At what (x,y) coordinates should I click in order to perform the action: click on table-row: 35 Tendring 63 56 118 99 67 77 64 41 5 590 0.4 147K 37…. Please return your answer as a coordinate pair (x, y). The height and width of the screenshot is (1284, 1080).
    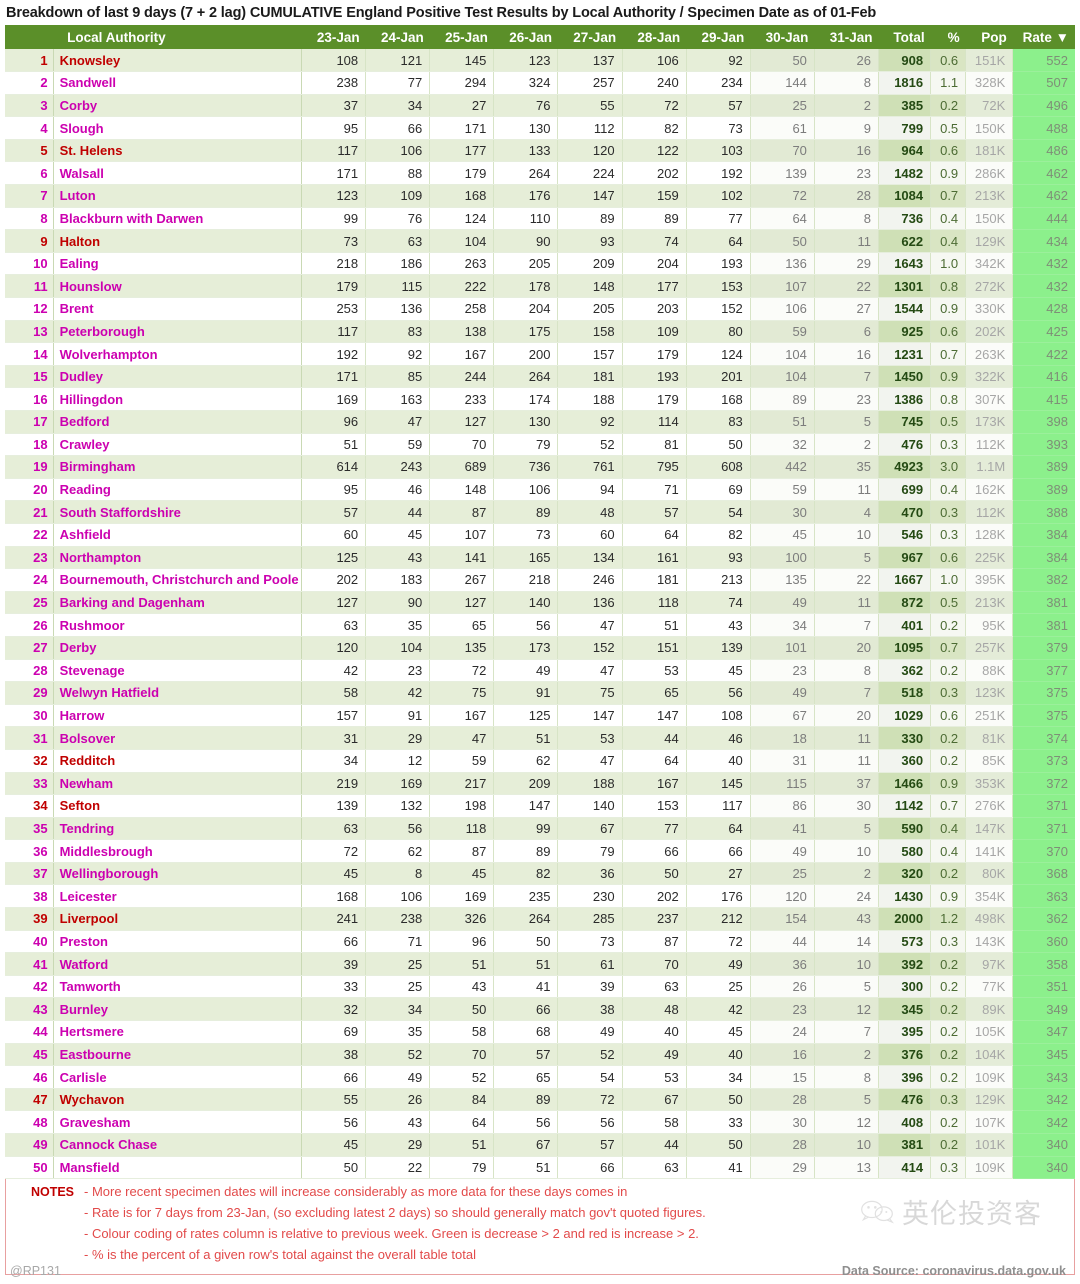
    Looking at the image, I should click on (540, 829).